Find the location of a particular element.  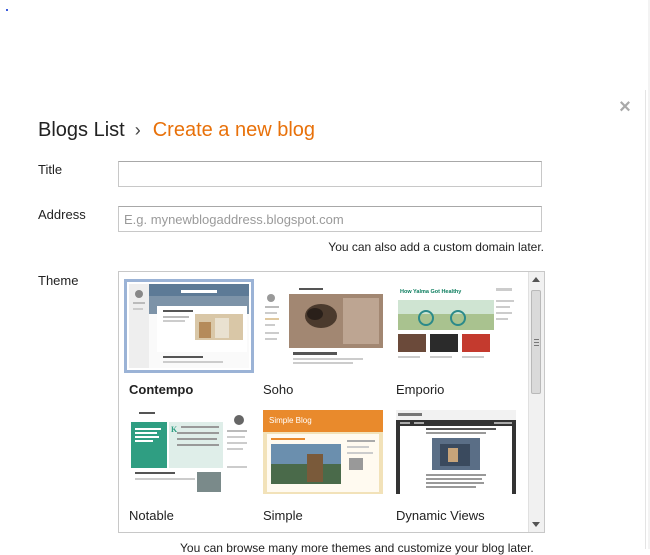

theme-label: Theme is located at coordinates (58, 280).